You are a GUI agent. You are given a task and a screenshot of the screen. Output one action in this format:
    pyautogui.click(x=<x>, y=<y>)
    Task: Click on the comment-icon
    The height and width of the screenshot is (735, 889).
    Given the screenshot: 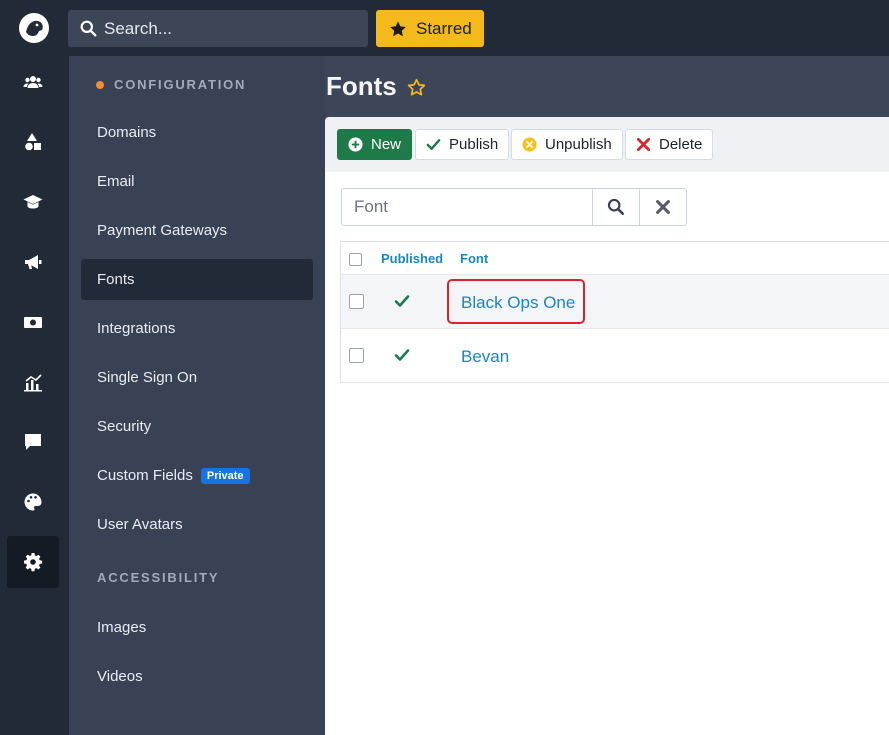 What is the action you would take?
    pyautogui.click(x=33, y=442)
    